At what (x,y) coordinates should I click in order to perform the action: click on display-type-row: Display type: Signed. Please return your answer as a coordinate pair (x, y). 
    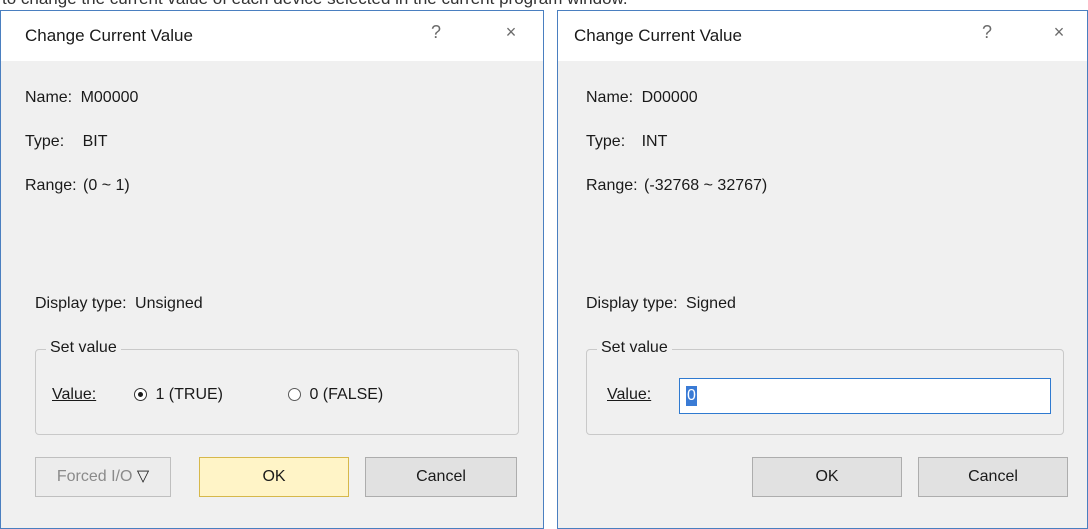
    Looking at the image, I should click on (661, 304).